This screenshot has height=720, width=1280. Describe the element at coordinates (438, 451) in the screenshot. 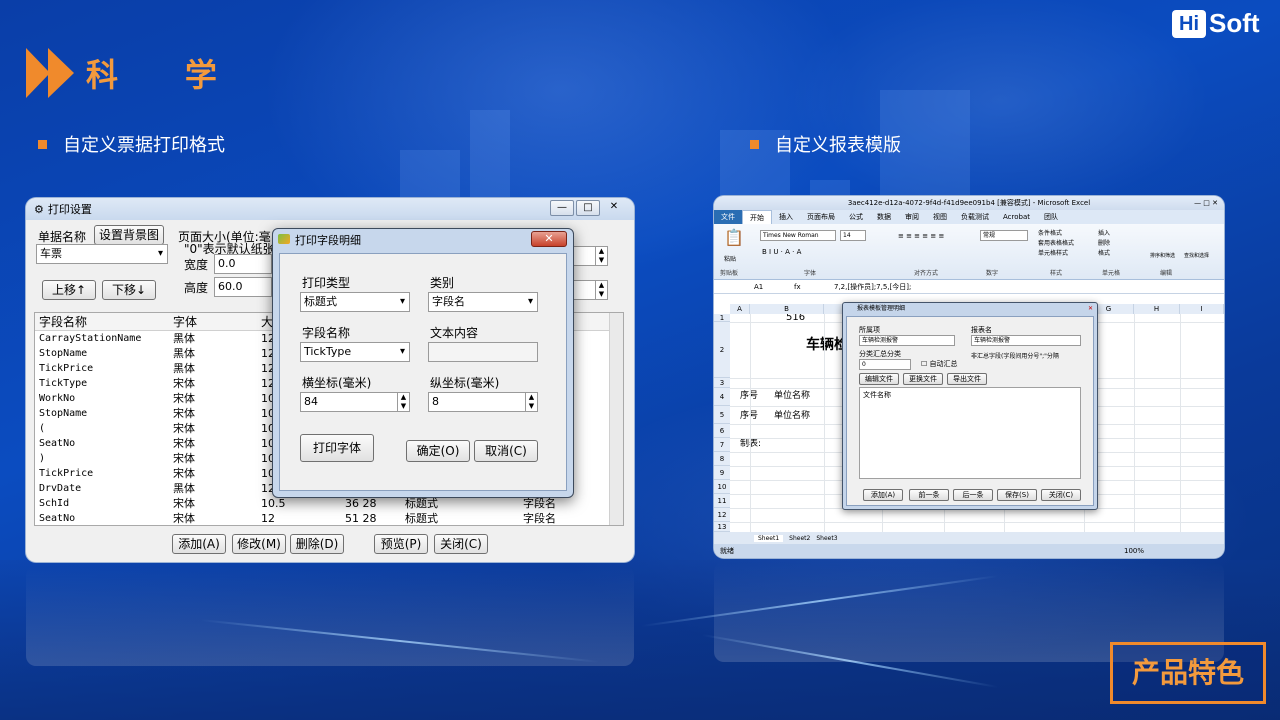

I see `ok-button: 确定(O)` at that location.